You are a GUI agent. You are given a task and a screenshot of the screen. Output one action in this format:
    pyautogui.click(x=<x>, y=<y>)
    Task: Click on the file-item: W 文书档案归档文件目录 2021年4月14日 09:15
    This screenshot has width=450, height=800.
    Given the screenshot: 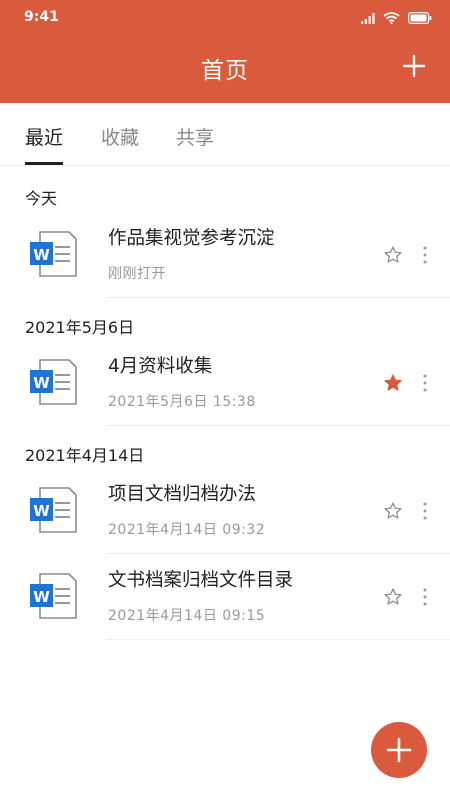 What is the action you would take?
    pyautogui.click(x=225, y=597)
    